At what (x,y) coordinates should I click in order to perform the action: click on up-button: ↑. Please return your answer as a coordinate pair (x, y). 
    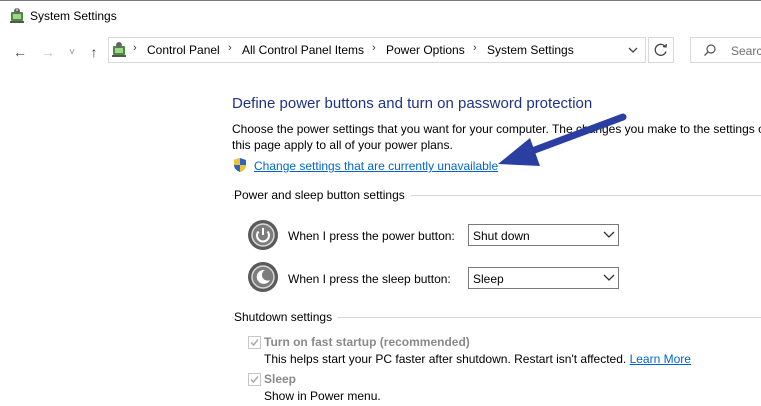
    Looking at the image, I should click on (94, 52).